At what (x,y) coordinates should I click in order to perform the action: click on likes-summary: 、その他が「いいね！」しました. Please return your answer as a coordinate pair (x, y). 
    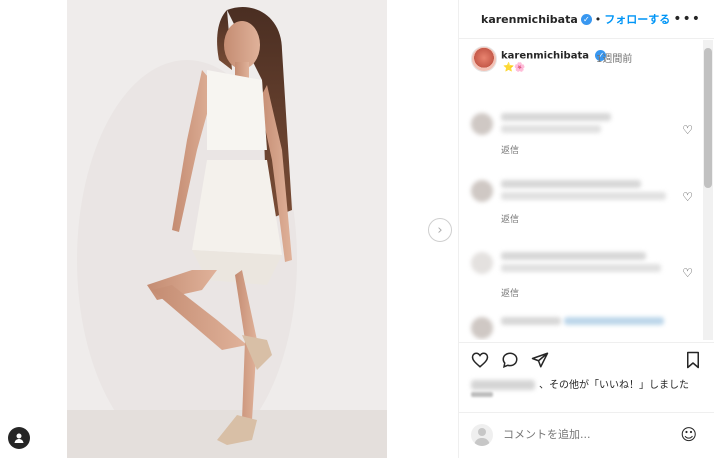
    Looking at the image, I should click on (591, 383).